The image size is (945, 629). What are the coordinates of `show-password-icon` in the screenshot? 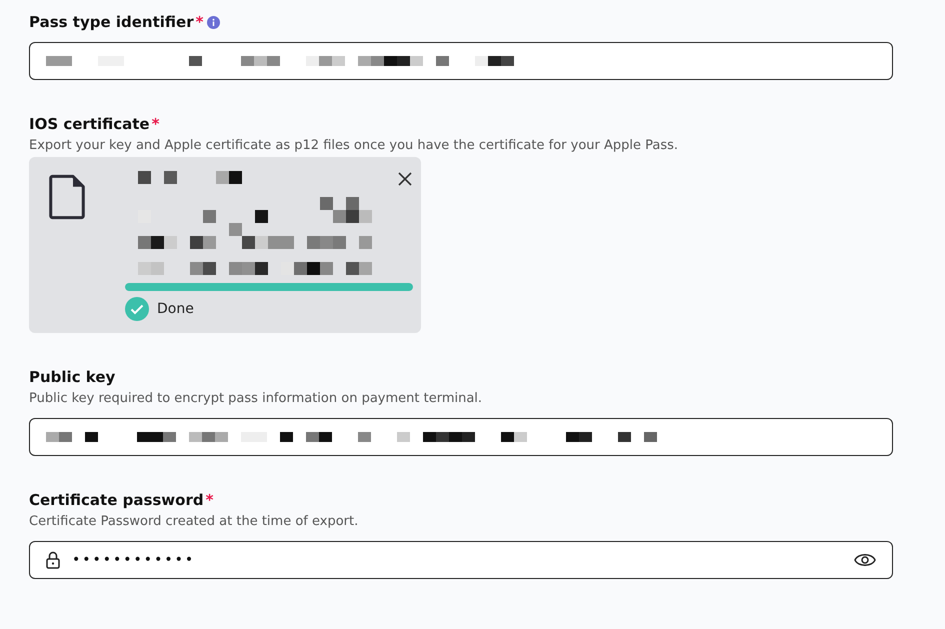 It's located at (865, 560).